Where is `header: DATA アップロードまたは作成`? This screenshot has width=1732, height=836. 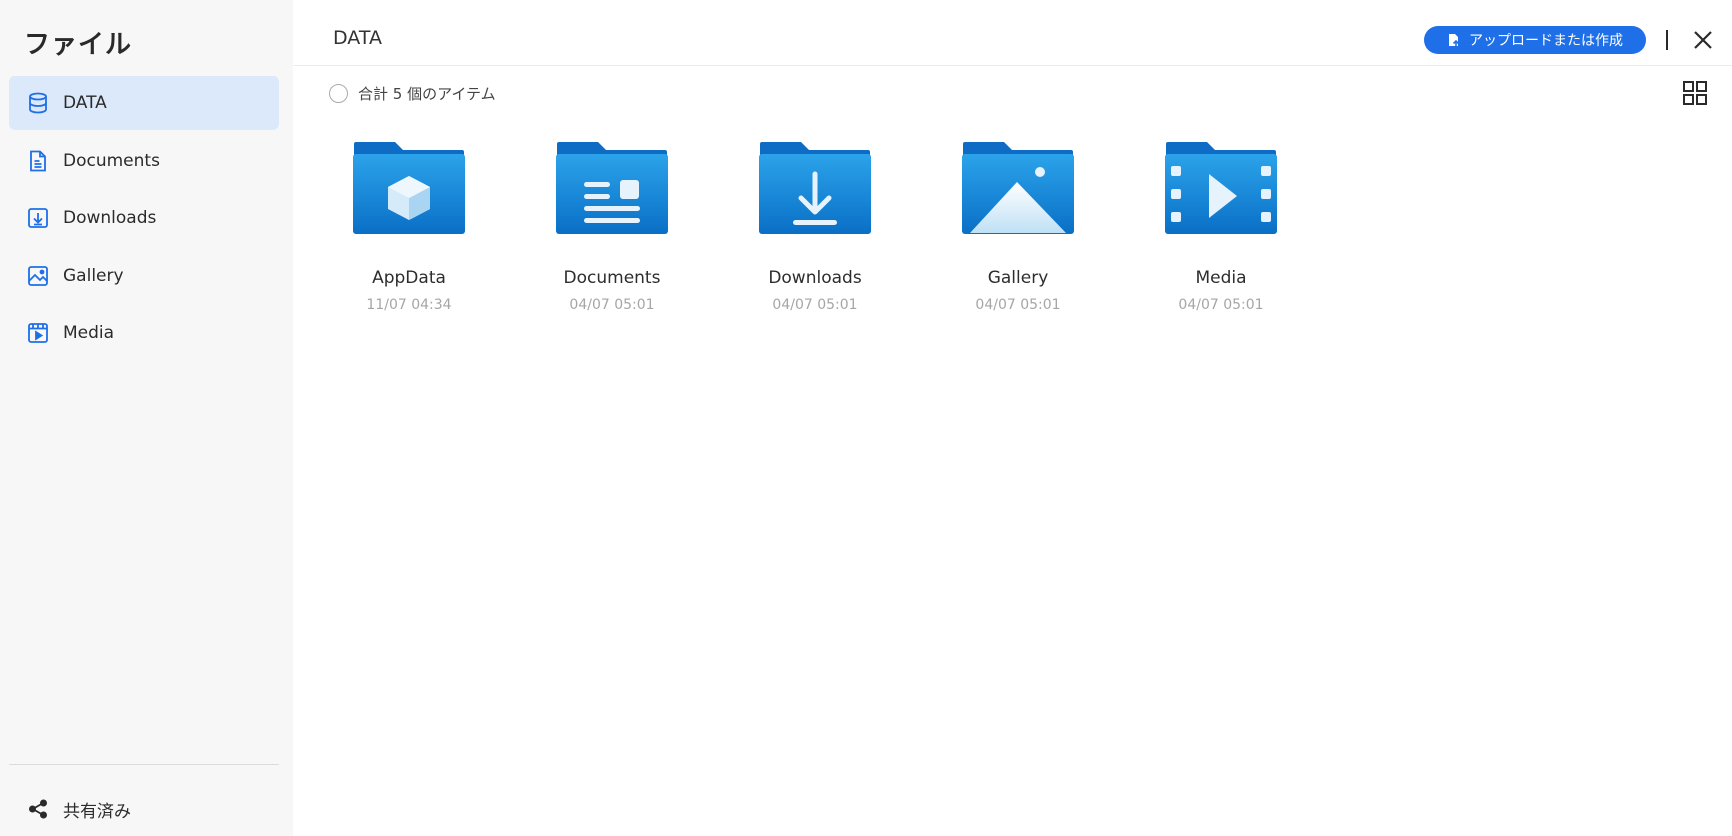 header: DATA アップロードまたは作成 is located at coordinates (1012, 33).